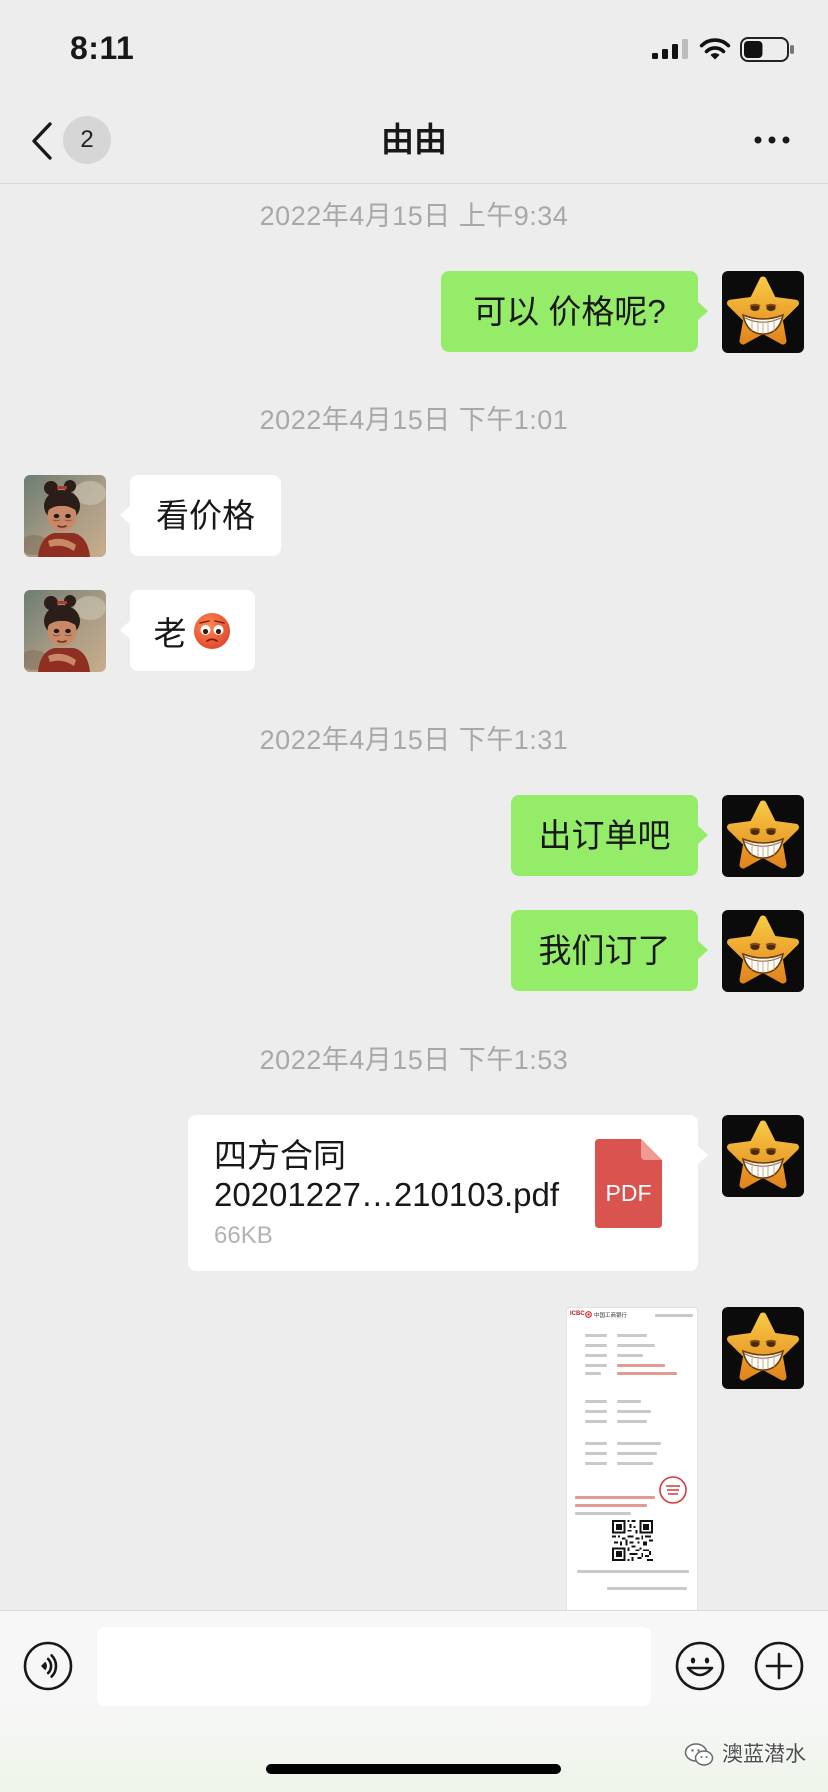 The width and height of the screenshot is (828, 1792). What do you see at coordinates (588, 1314) in the screenshot?
I see `bank-logo-icon` at bounding box center [588, 1314].